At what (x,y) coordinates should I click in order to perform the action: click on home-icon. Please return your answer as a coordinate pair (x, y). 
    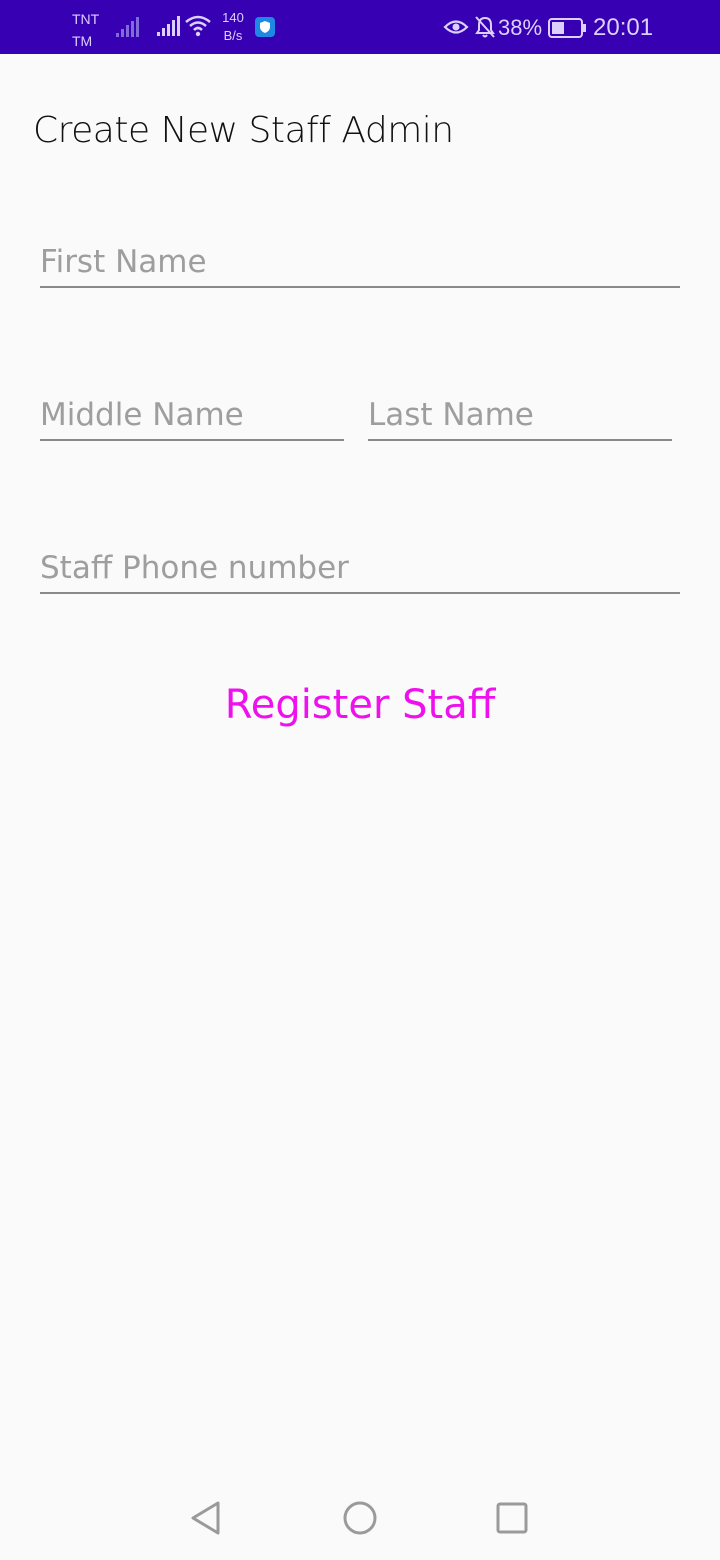
    Looking at the image, I should click on (360, 1520).